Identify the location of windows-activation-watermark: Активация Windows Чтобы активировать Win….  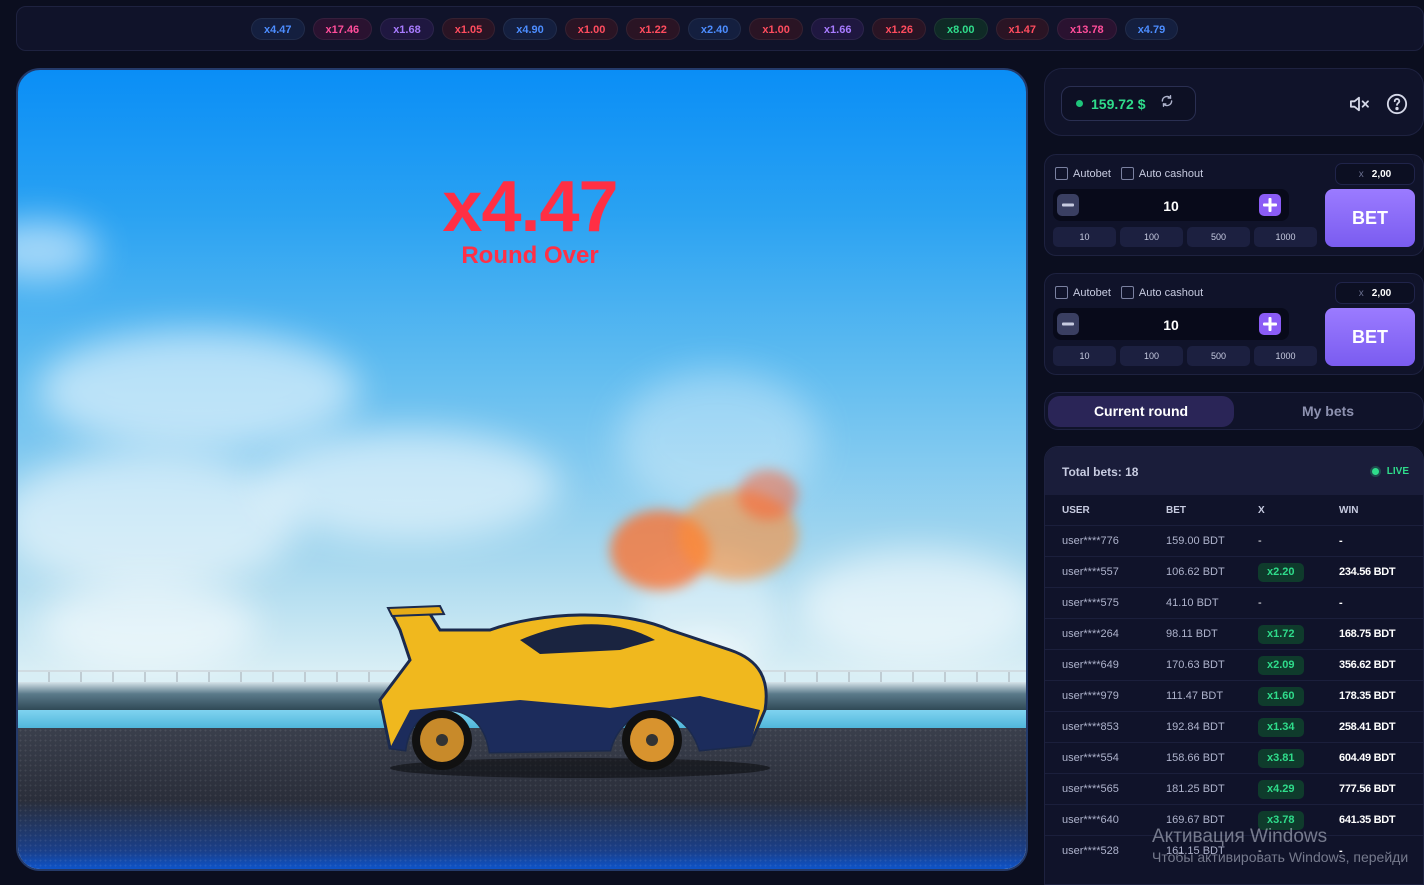
(1280, 846).